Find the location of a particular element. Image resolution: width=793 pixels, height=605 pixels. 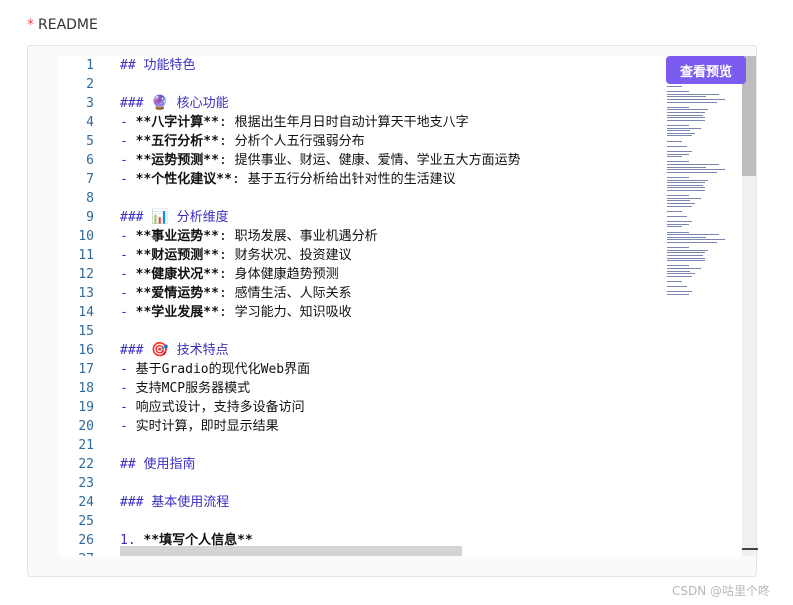

code-line: 11 - **财运预测**: 财务状况、投资建议 is located at coordinates (372, 255).